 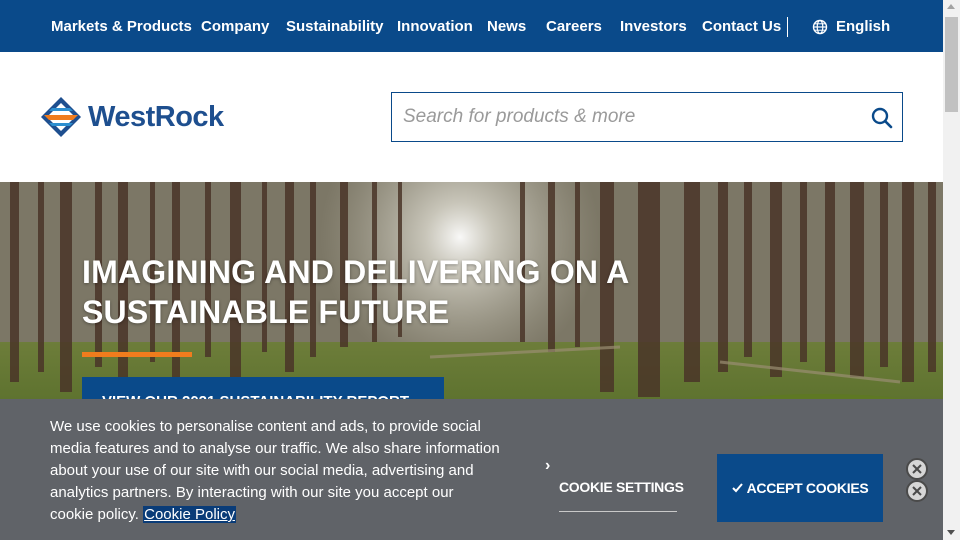 What do you see at coordinates (548, 465) in the screenshot?
I see `chevron-right-icon: ›` at bounding box center [548, 465].